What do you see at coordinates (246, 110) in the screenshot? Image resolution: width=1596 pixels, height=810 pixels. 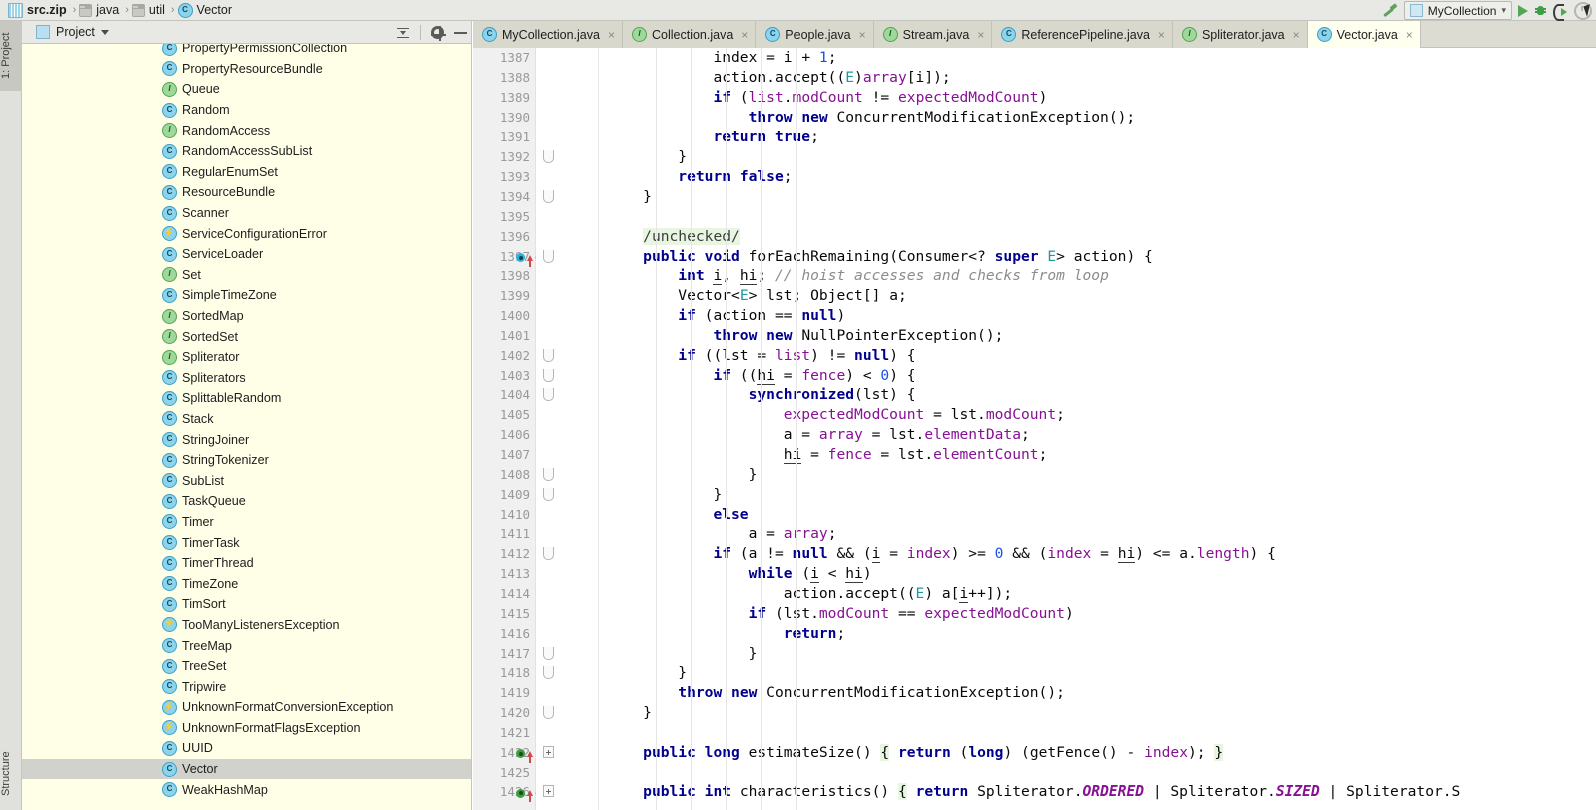 I see `tree-item-random: C Random` at bounding box center [246, 110].